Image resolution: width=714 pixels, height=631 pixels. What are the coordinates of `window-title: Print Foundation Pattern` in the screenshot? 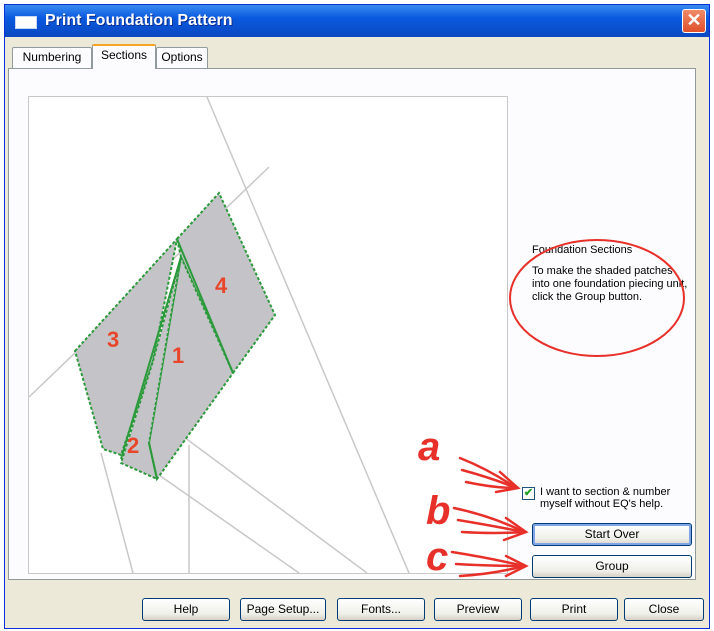 It's located at (139, 20).